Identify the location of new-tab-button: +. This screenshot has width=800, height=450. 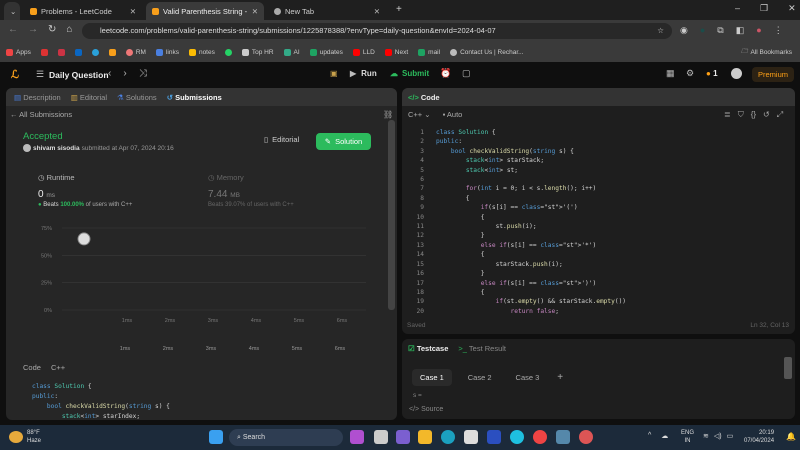
(399, 9).